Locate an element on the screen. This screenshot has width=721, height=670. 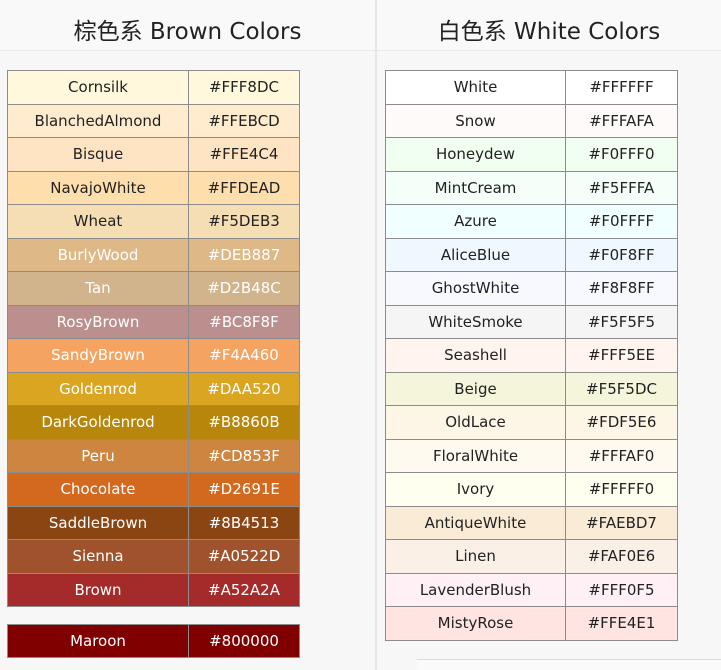
color-name-cell: Maroon is located at coordinates (98, 641).